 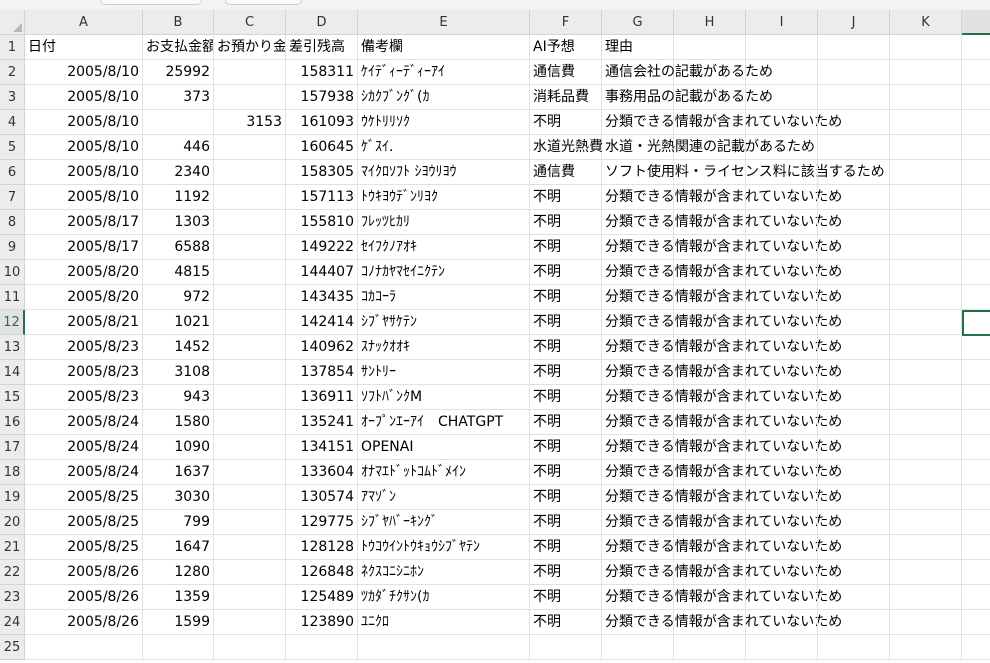 What do you see at coordinates (782, 597) in the screenshot?
I see `cell-i23` at bounding box center [782, 597].